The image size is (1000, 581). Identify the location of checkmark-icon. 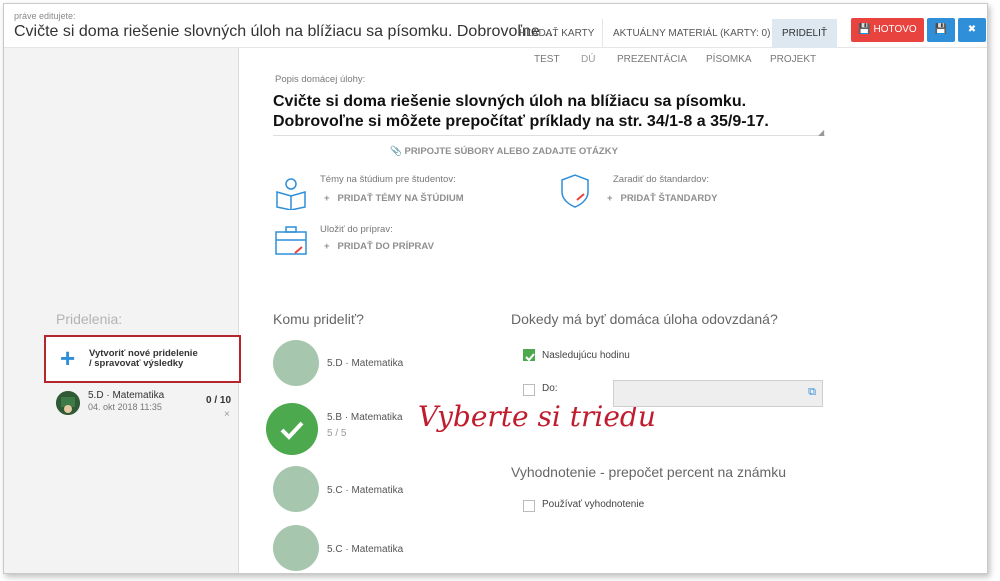
(292, 430).